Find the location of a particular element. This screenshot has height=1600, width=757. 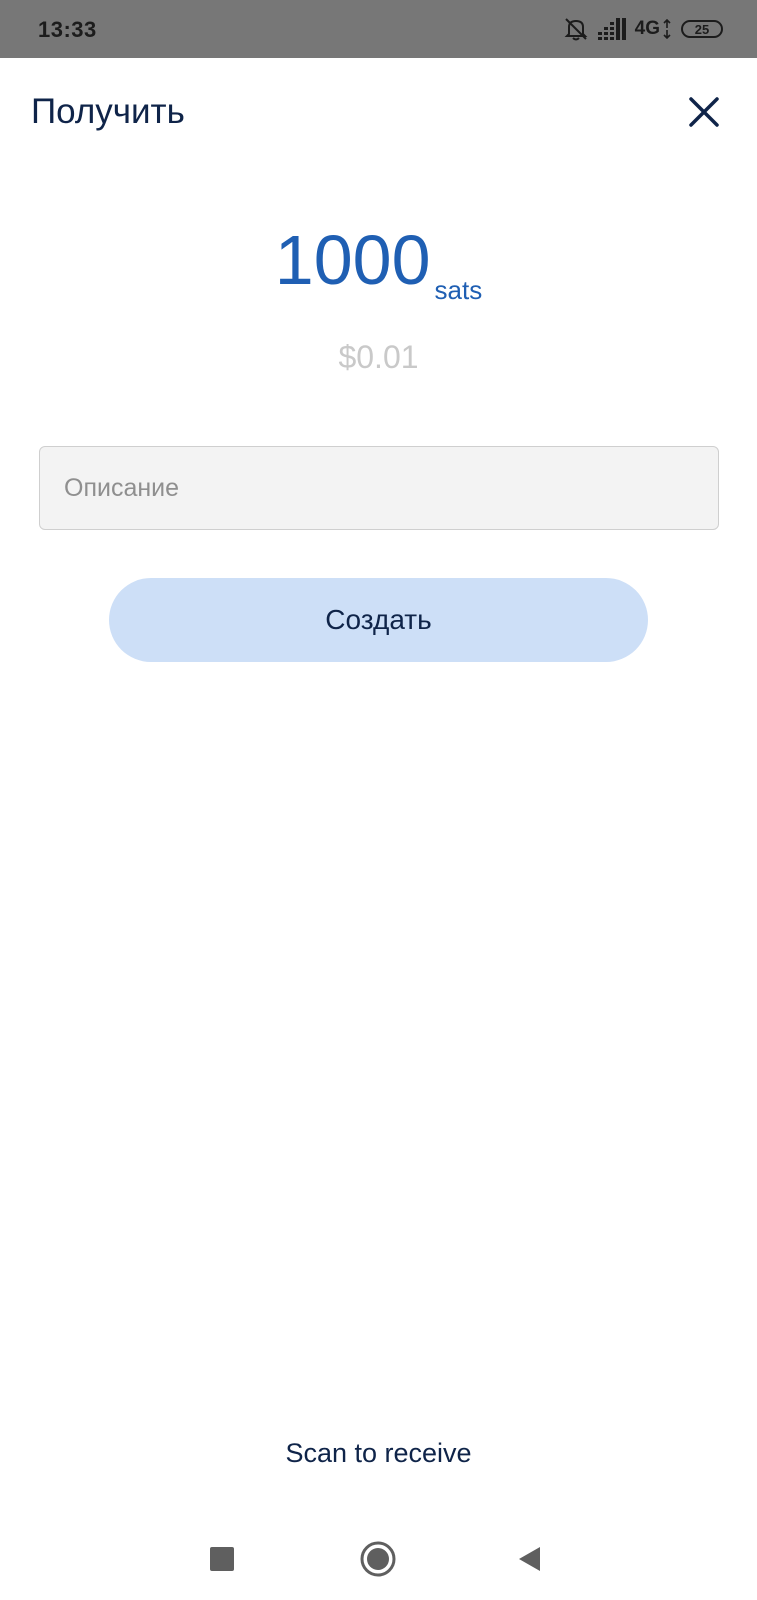

back-triangle-icon is located at coordinates (529, 1559).